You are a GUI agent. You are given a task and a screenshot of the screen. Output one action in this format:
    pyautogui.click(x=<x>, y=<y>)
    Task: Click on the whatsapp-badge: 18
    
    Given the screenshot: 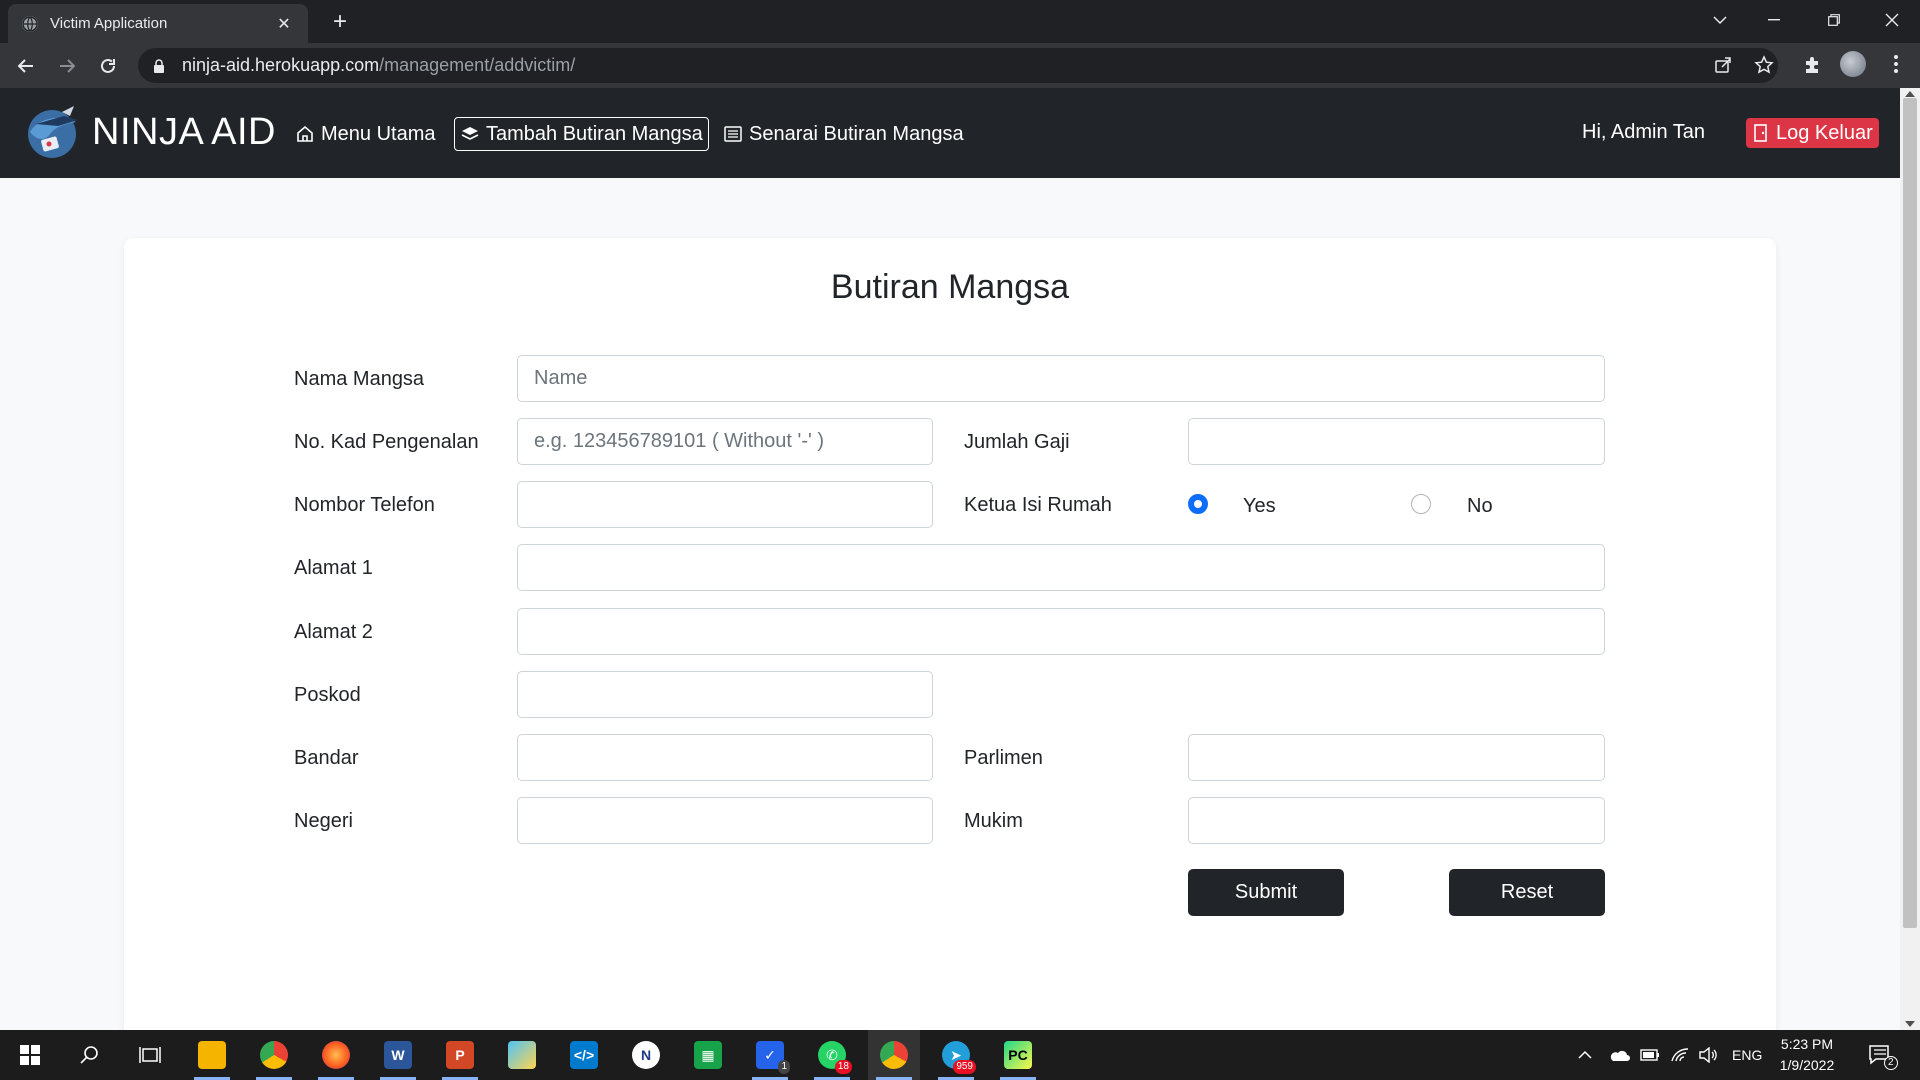 What is the action you would take?
    pyautogui.click(x=843, y=1067)
    